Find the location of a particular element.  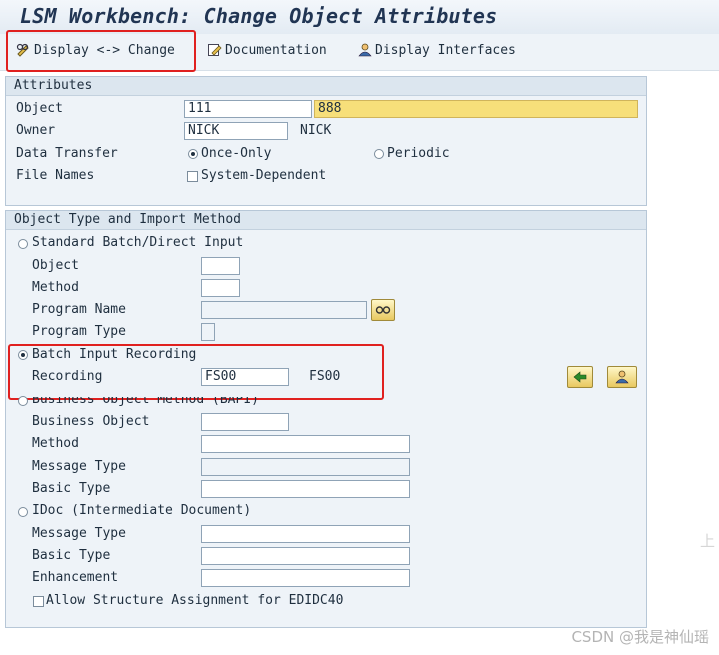

bapi-message-type-field is located at coordinates (305, 467).